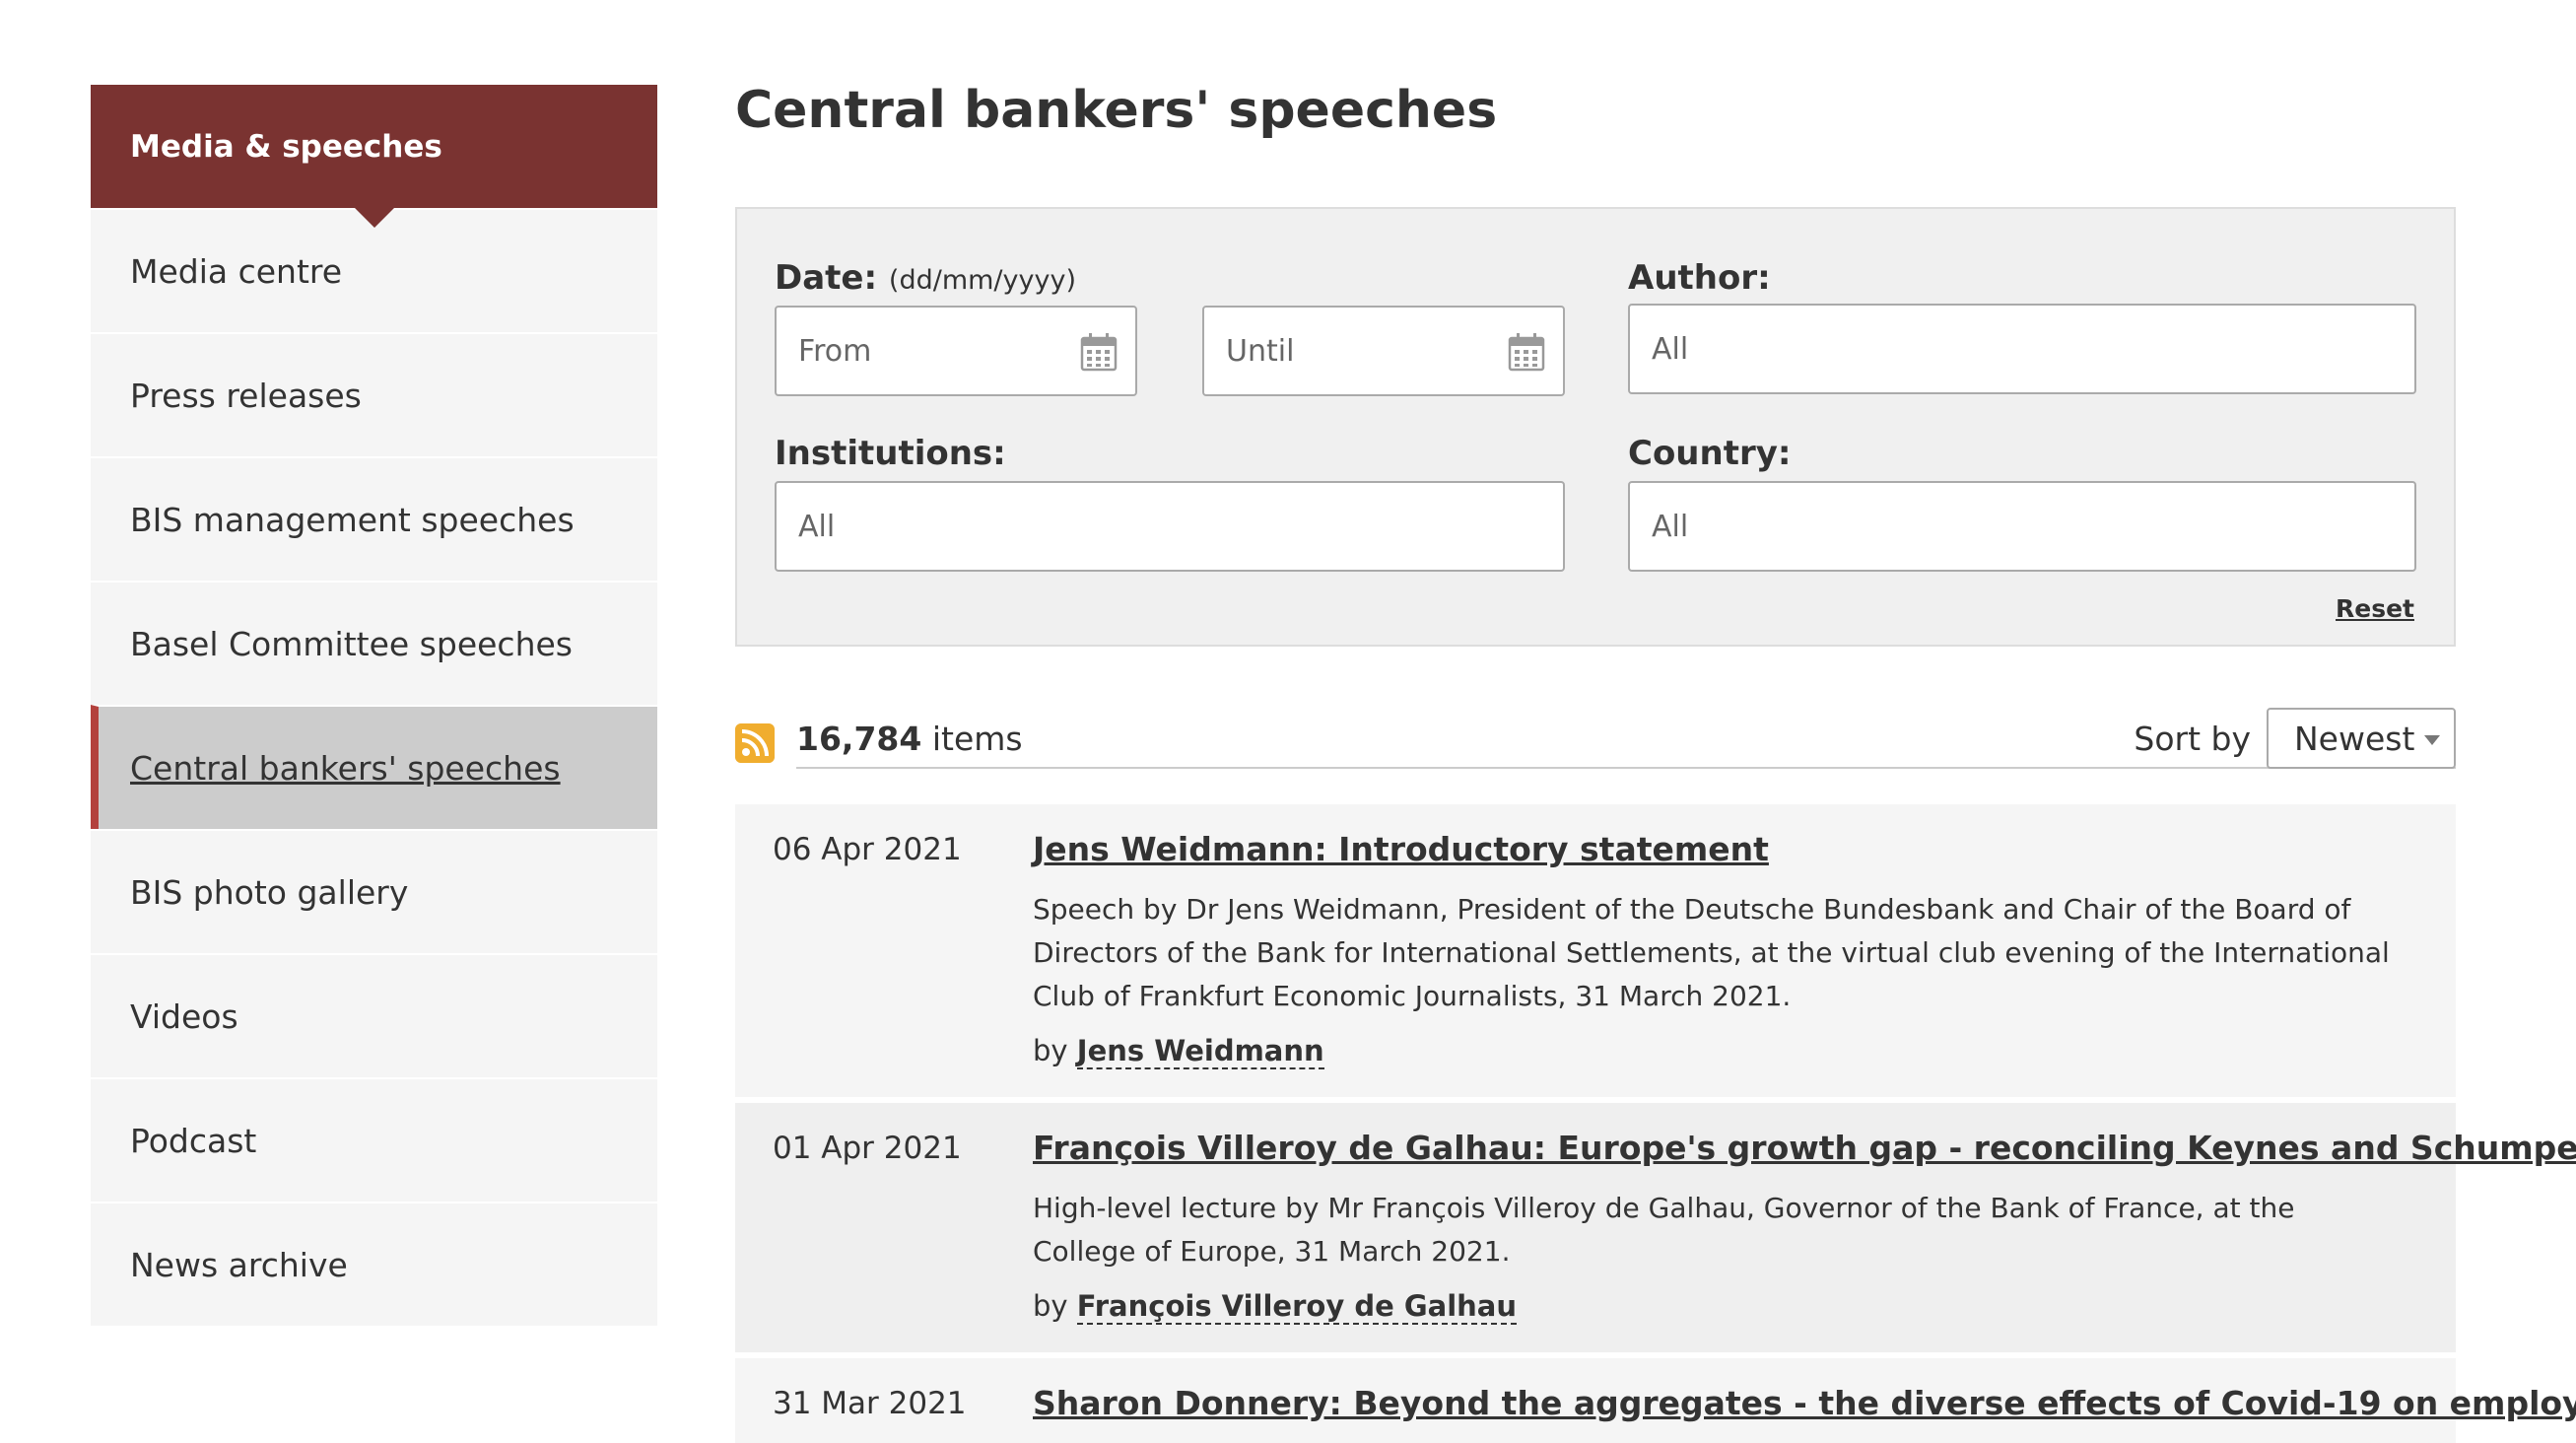 The height and width of the screenshot is (1443, 2576). What do you see at coordinates (2375, 608) in the screenshot?
I see `reset-link: Reset` at bounding box center [2375, 608].